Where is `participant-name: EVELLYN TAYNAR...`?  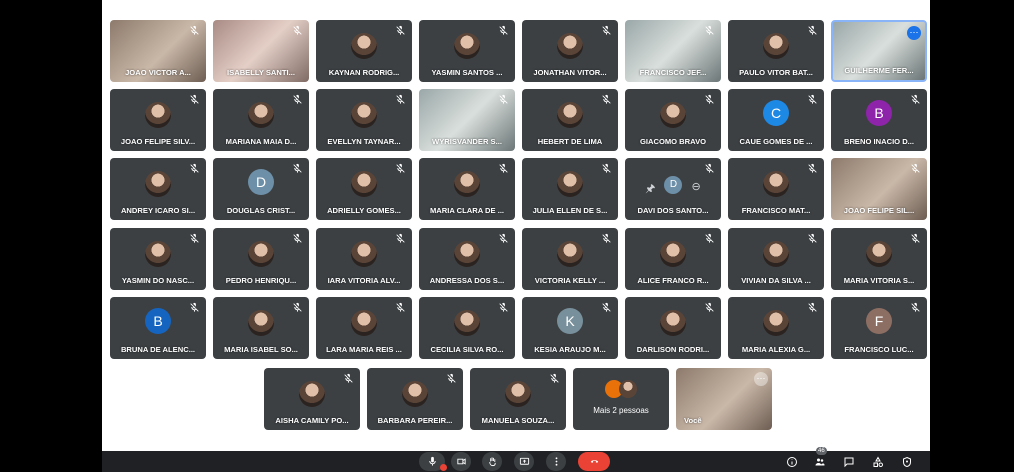 participant-name: EVELLYN TAYNAR... is located at coordinates (364, 141).